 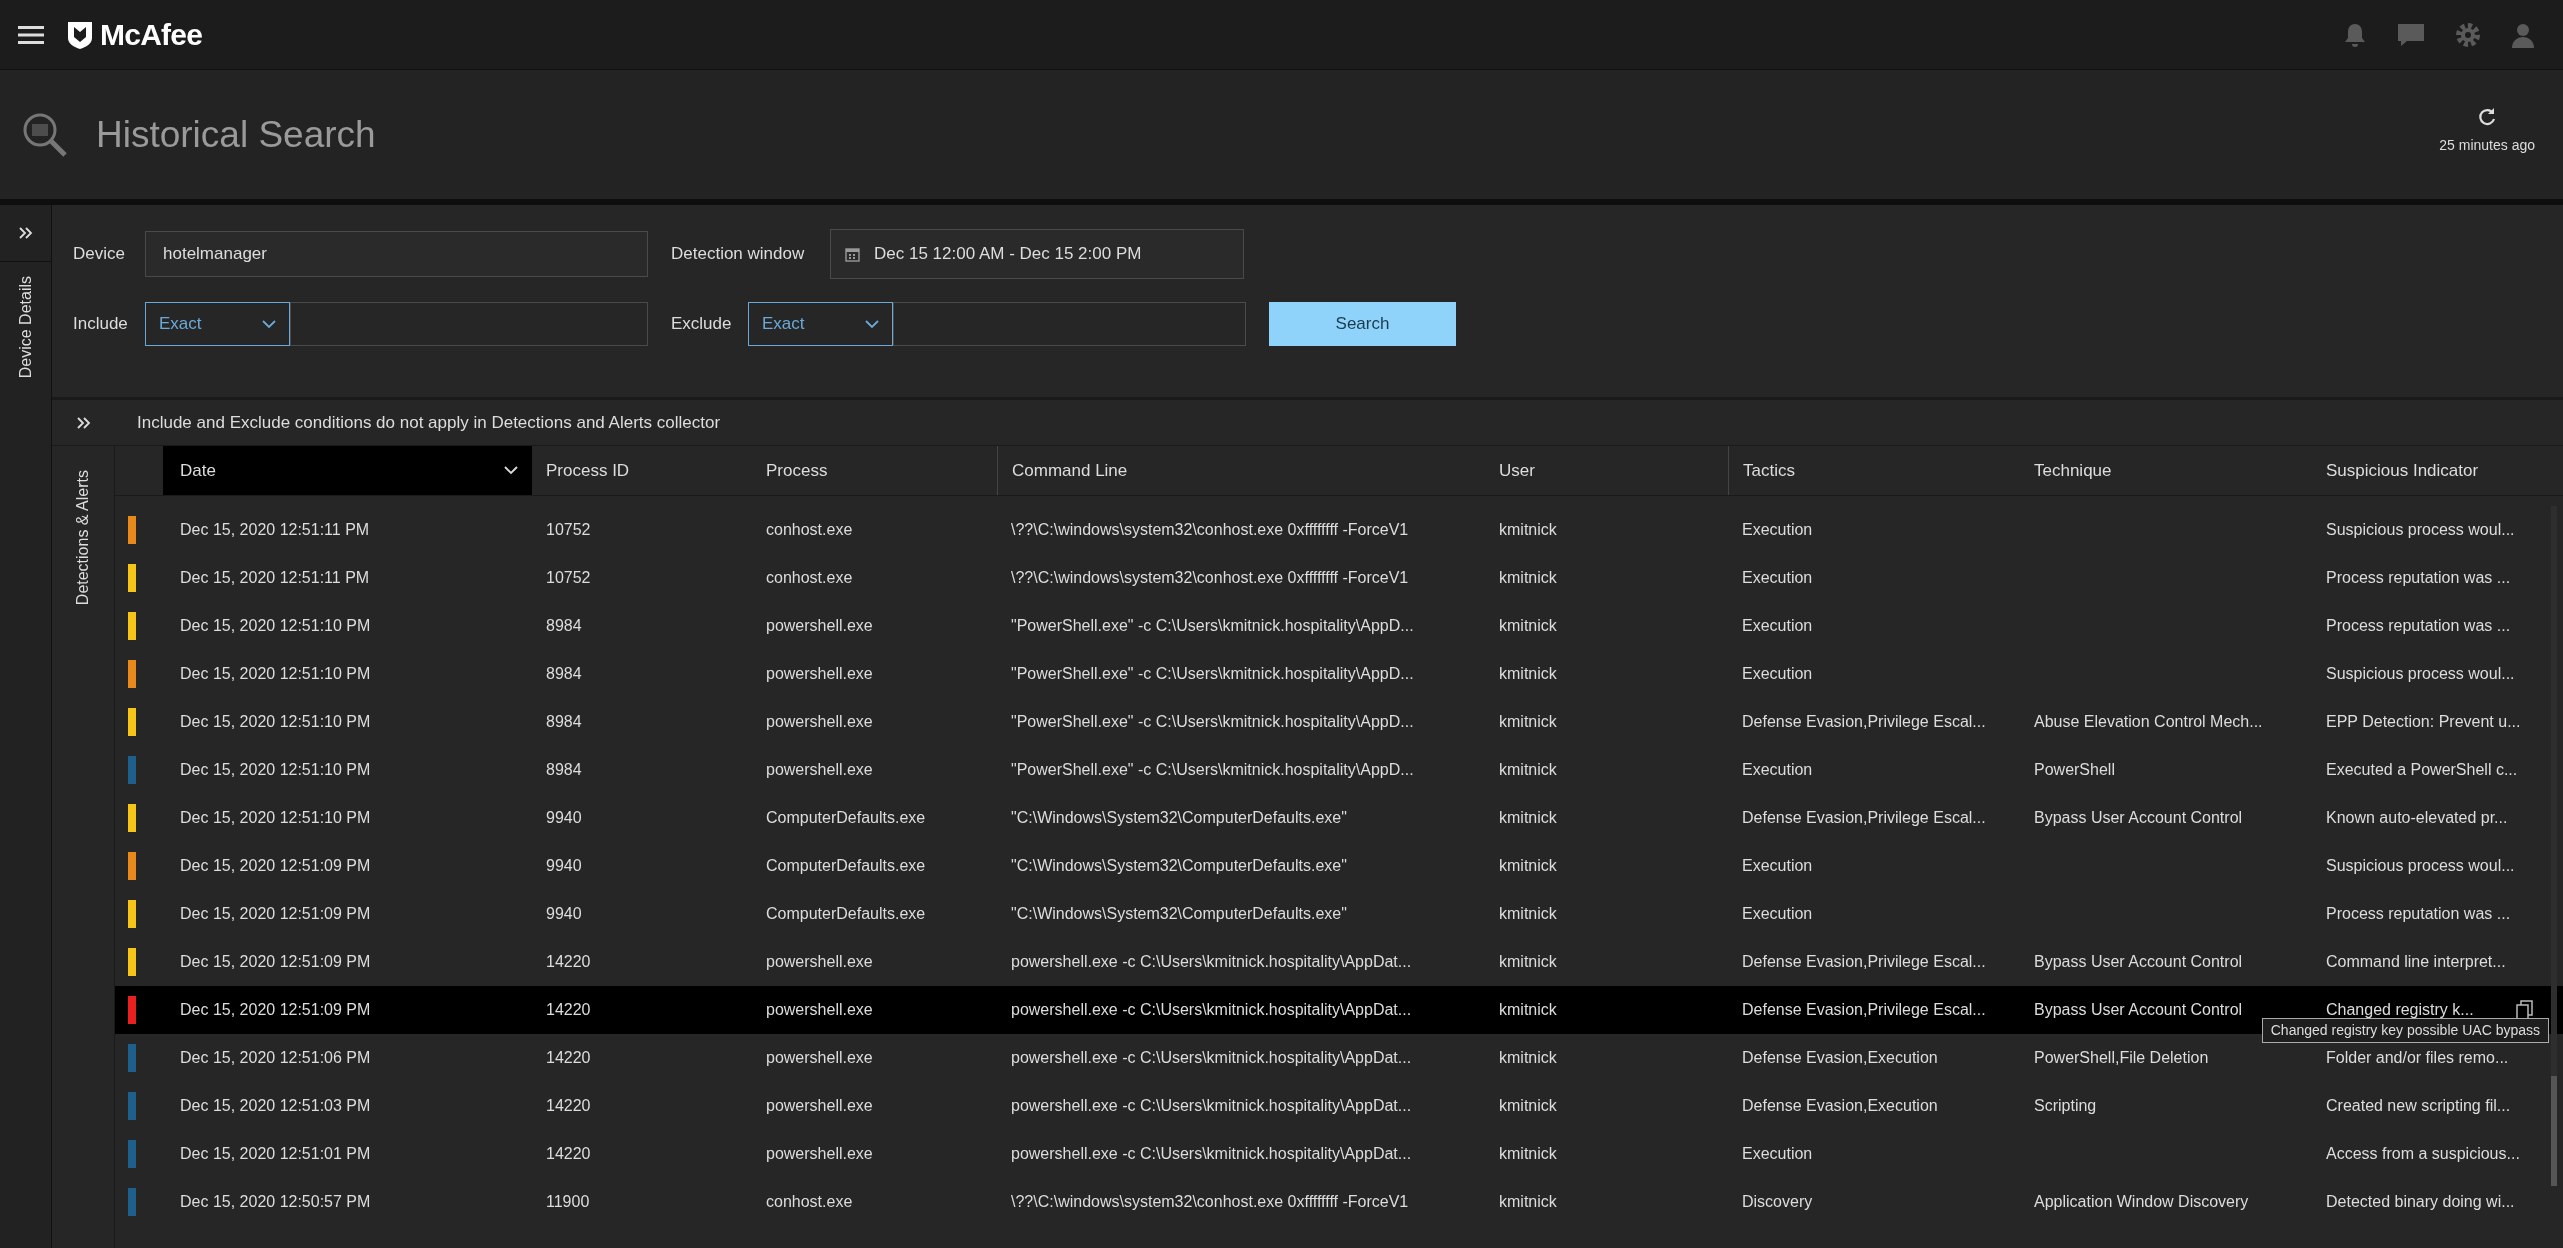 I want to click on field-label: Exclude, so click(x=702, y=324).